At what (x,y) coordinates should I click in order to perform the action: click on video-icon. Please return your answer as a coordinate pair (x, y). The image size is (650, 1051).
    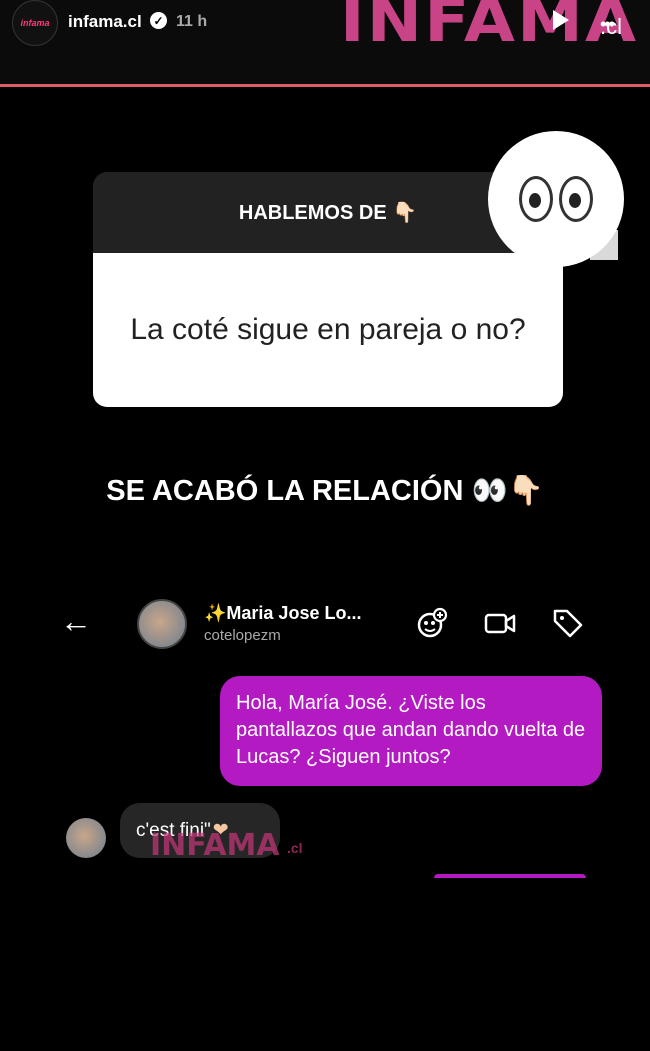
    Looking at the image, I should click on (500, 623).